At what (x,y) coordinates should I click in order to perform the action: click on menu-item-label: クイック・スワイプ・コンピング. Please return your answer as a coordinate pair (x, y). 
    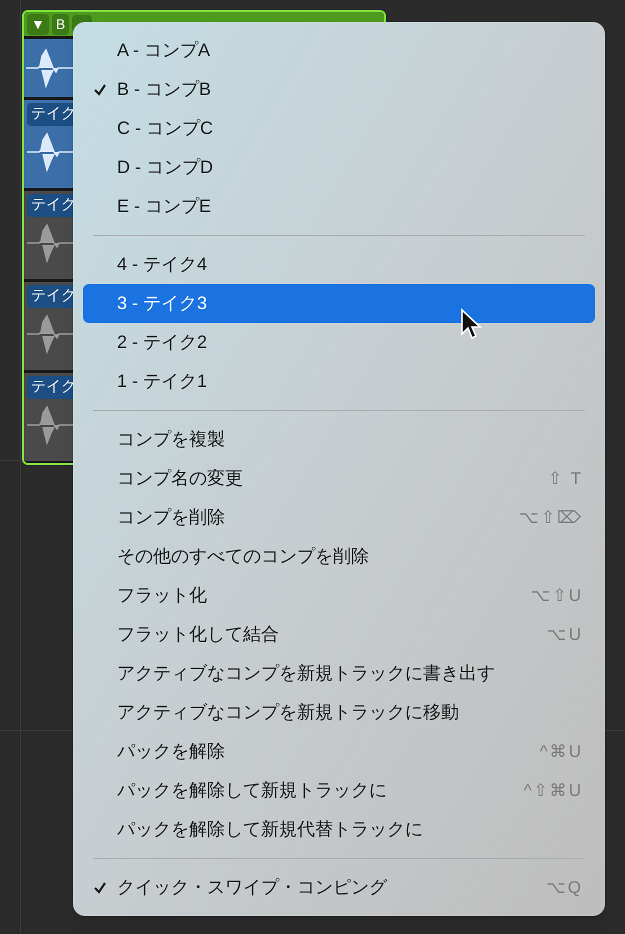
    Looking at the image, I should click on (252, 887).